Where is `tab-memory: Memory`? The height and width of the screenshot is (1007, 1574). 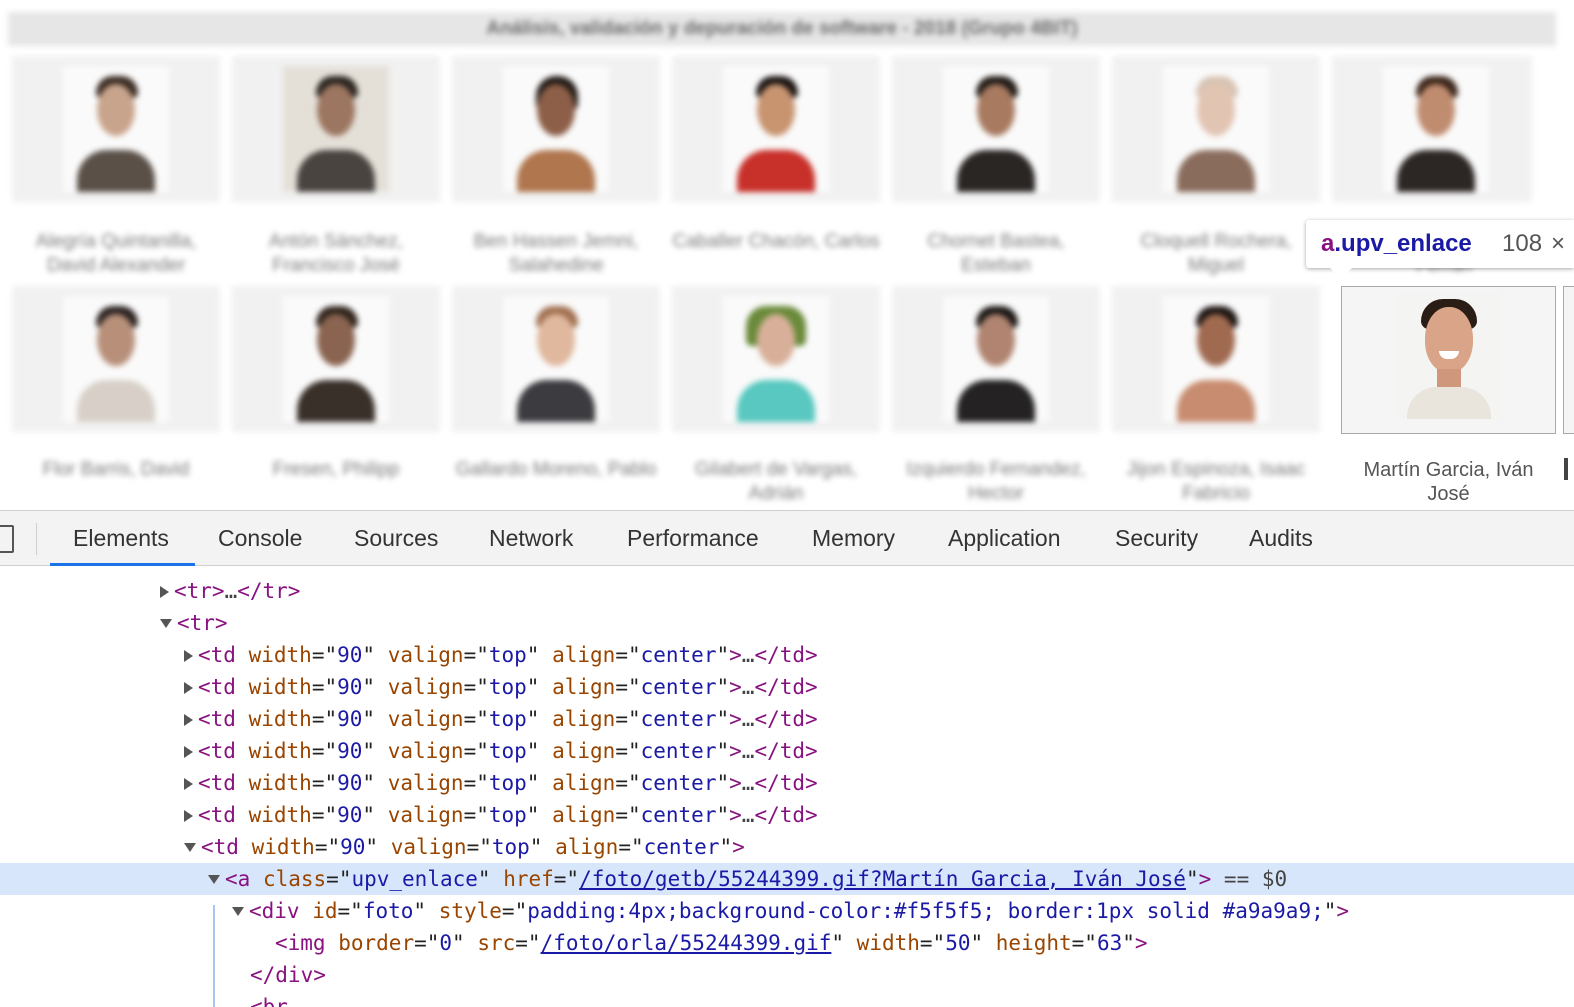 tab-memory: Memory is located at coordinates (853, 538).